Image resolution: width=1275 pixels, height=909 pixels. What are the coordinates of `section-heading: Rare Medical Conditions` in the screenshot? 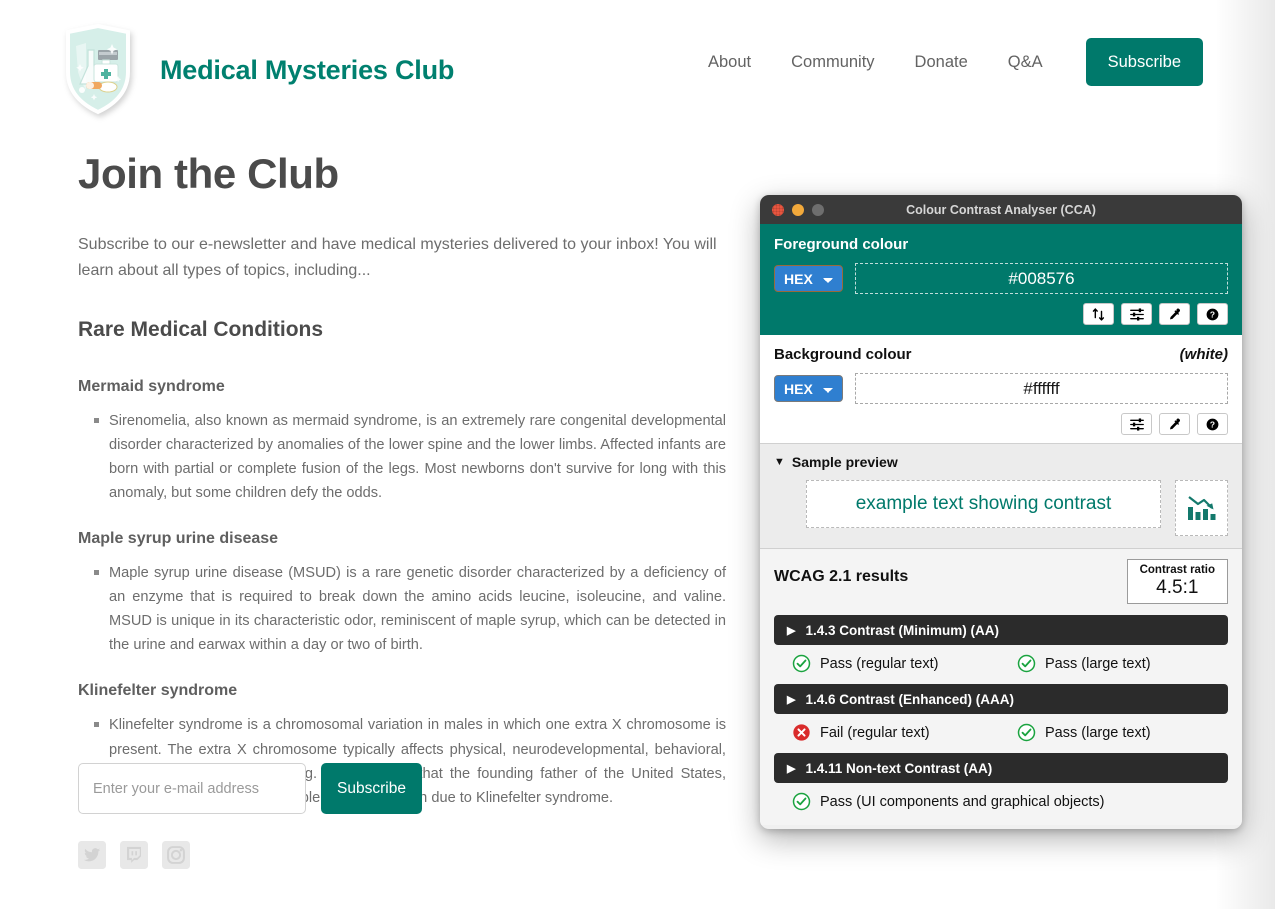 It's located at (201, 329).